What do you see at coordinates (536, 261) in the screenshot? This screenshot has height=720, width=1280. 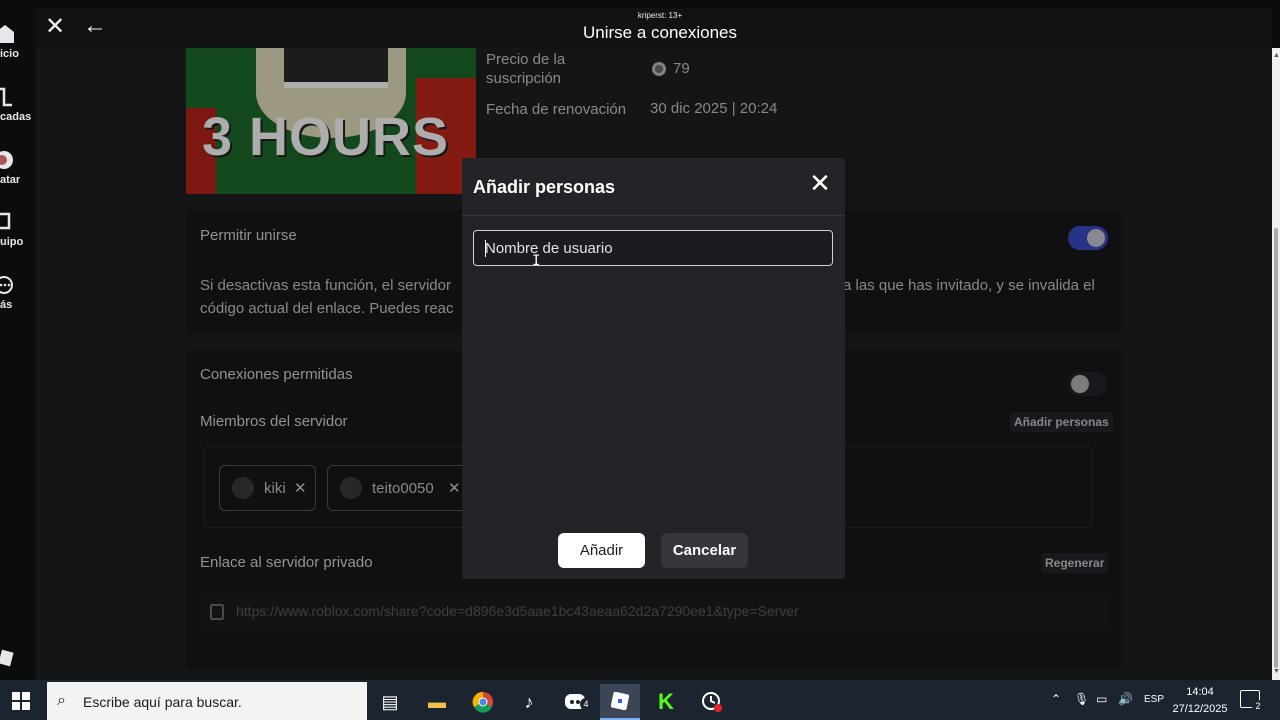 I see `ibeam-cursor-icon: I` at bounding box center [536, 261].